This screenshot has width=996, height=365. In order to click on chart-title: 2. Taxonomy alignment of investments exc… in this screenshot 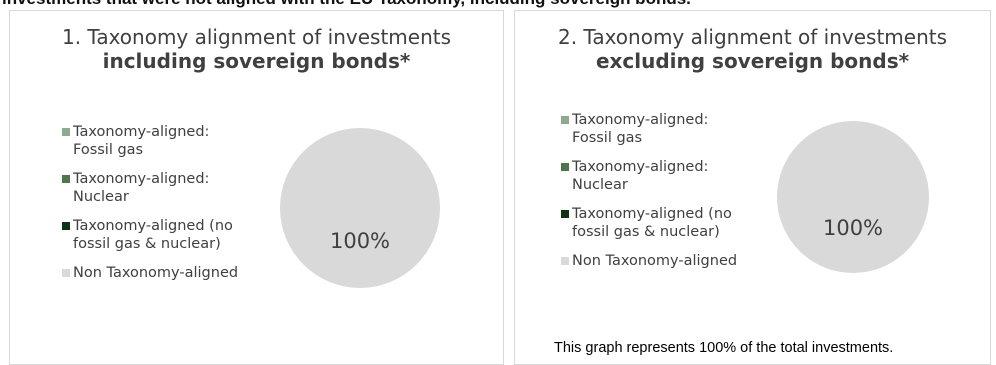, I will do `click(752, 49)`.